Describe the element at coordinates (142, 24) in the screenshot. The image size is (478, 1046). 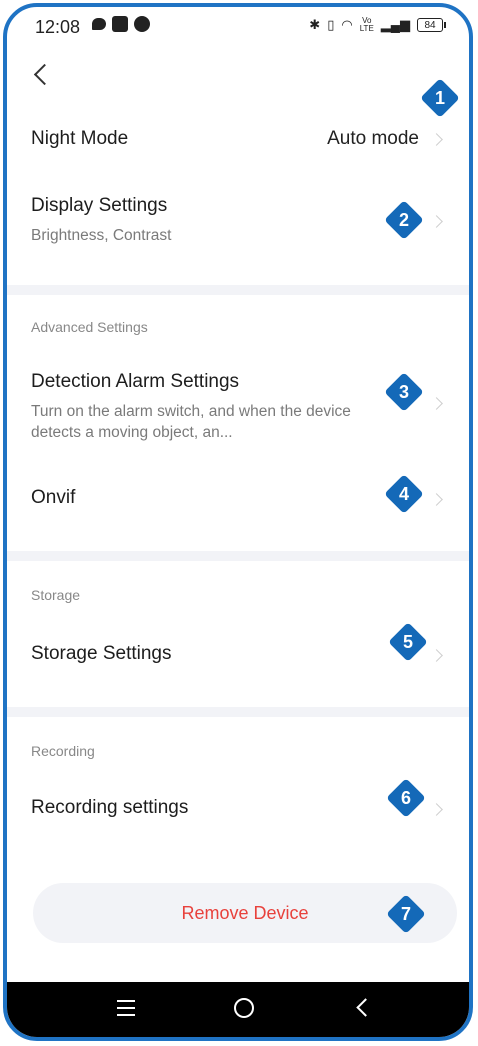
I see `gear-icon` at that location.